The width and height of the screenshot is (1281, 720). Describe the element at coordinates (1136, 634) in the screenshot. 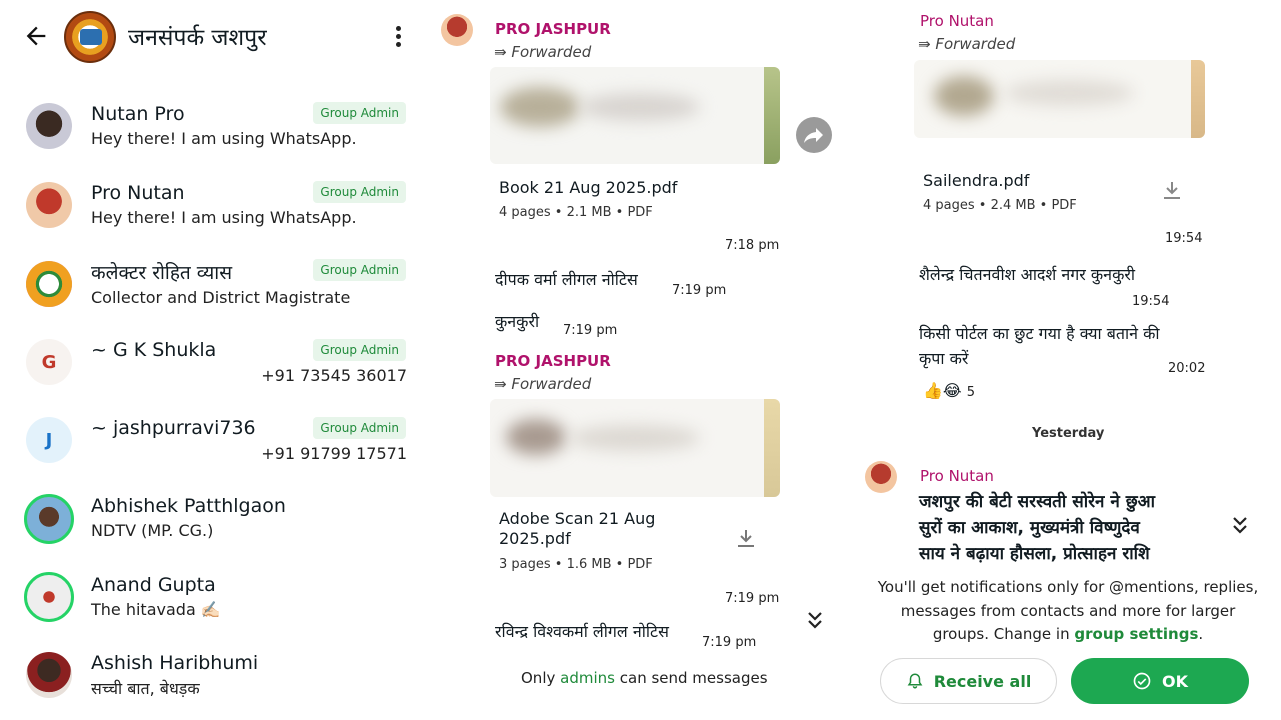

I see `group-settings-link: group settings` at that location.